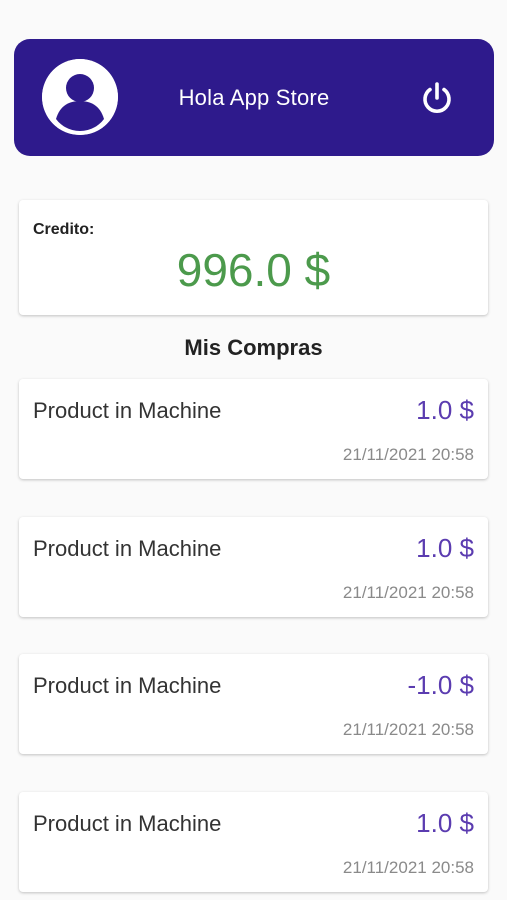  I want to click on app-header: Hola App Store, so click(254, 97).